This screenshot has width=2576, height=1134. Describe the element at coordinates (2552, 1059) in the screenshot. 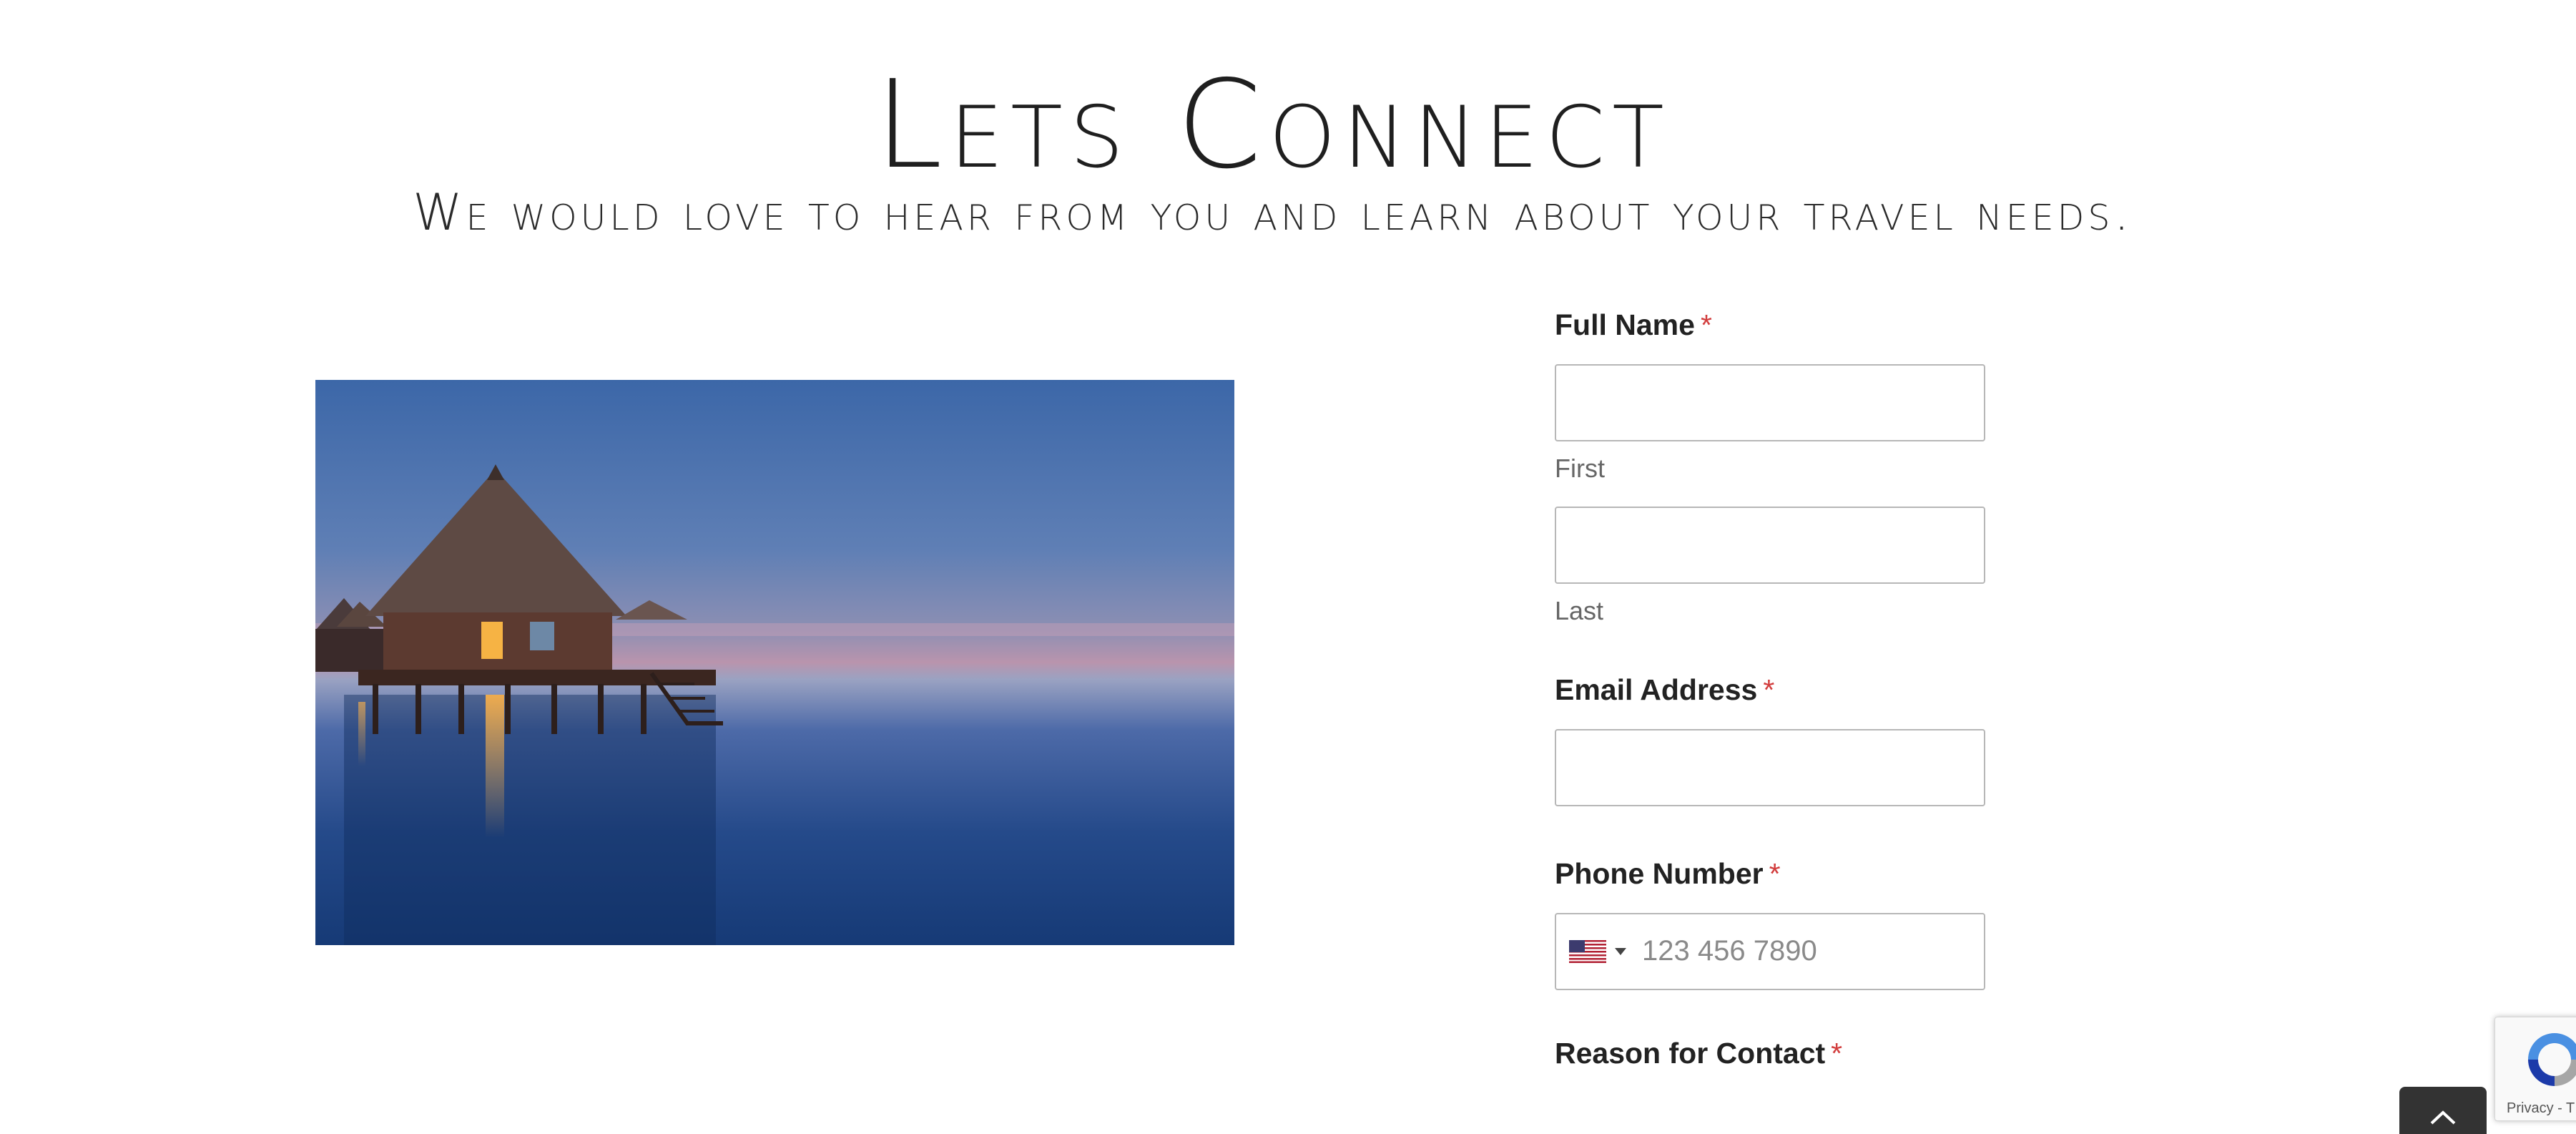

I see `recaptcha-icon` at that location.